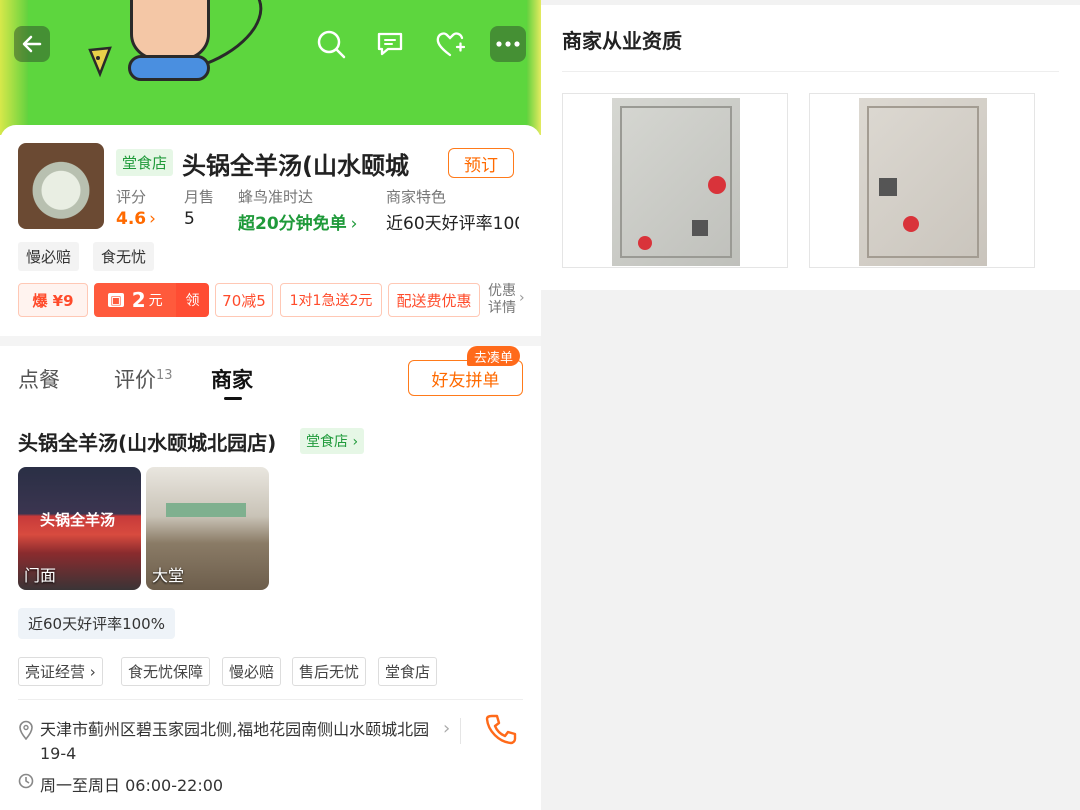 The height and width of the screenshot is (810, 1080). I want to click on red-packet-coupon: ▣ 2 元, so click(135, 300).